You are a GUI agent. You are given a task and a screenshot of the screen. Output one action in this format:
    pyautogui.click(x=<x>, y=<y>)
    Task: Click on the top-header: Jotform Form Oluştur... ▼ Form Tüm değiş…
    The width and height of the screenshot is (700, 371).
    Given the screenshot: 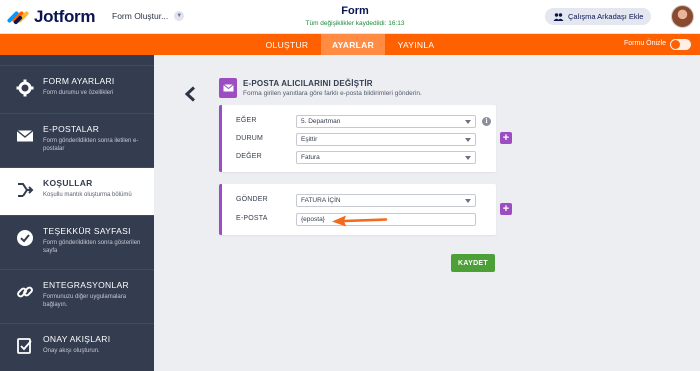 What is the action you would take?
    pyautogui.click(x=350, y=17)
    